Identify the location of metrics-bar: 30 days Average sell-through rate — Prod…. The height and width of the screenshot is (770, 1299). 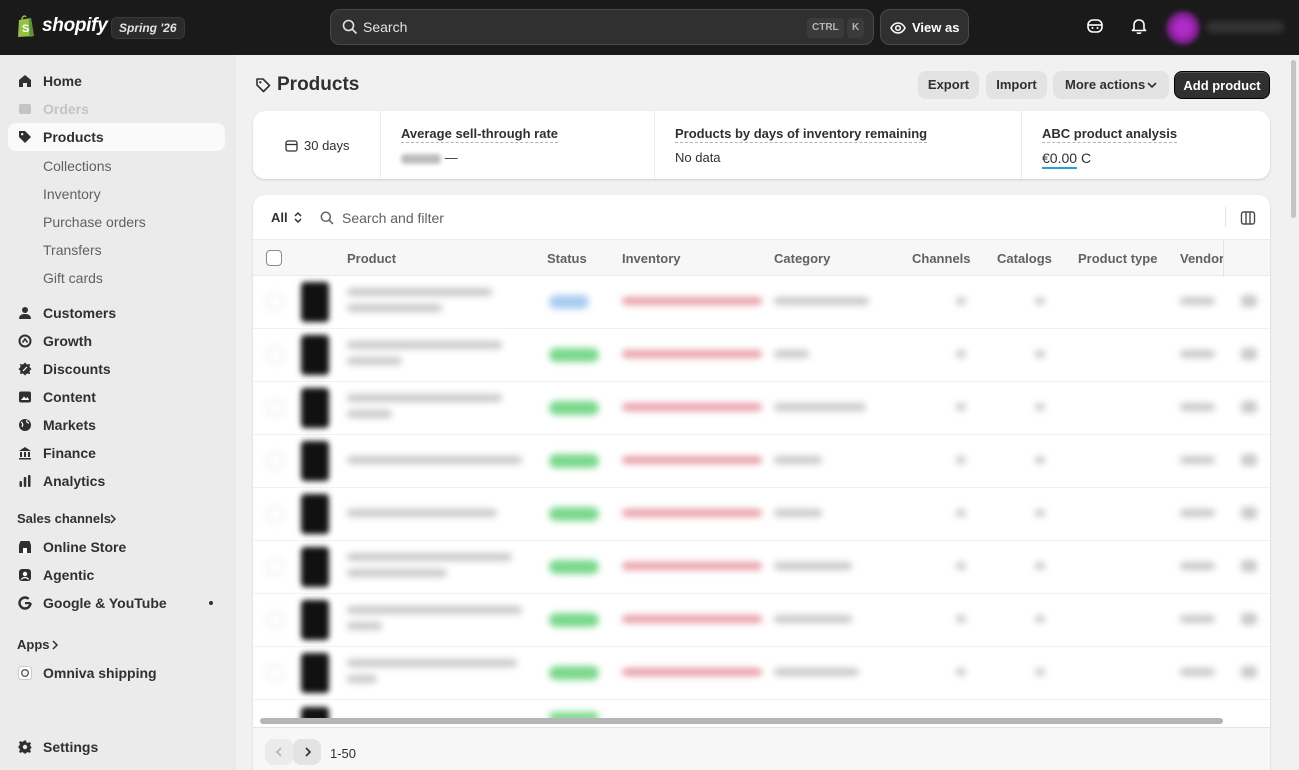
(761, 145).